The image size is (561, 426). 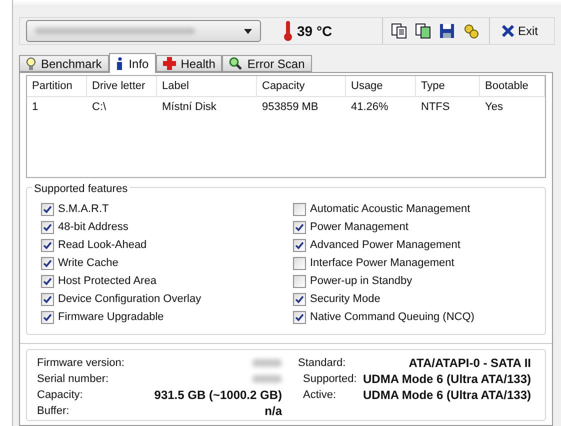 What do you see at coordinates (382, 263) in the screenshot?
I see `checkbox-label: Interface Power Management` at bounding box center [382, 263].